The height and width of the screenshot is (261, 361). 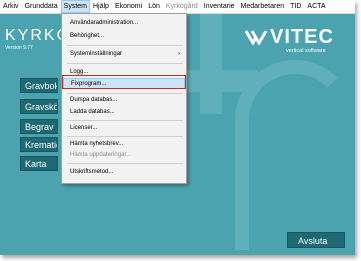 I want to click on kremation-button: Kremation, so click(x=39, y=144).